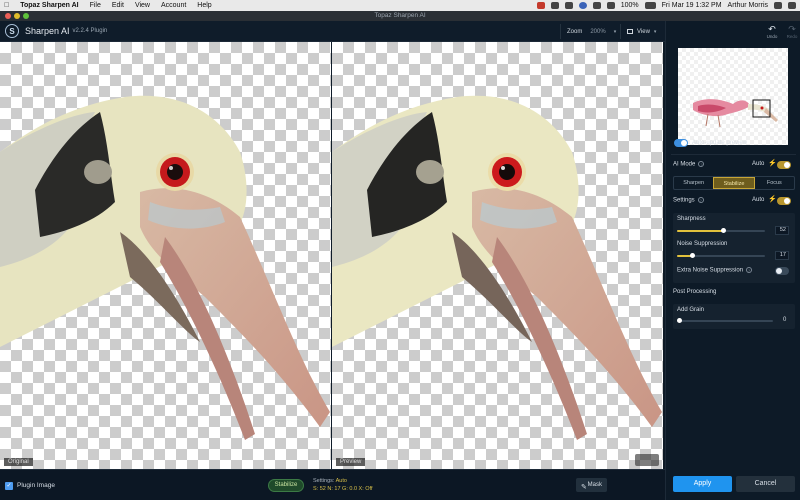 The width and height of the screenshot is (800, 500). What do you see at coordinates (765, 484) in the screenshot?
I see `cancel-button: Cancel` at bounding box center [765, 484].